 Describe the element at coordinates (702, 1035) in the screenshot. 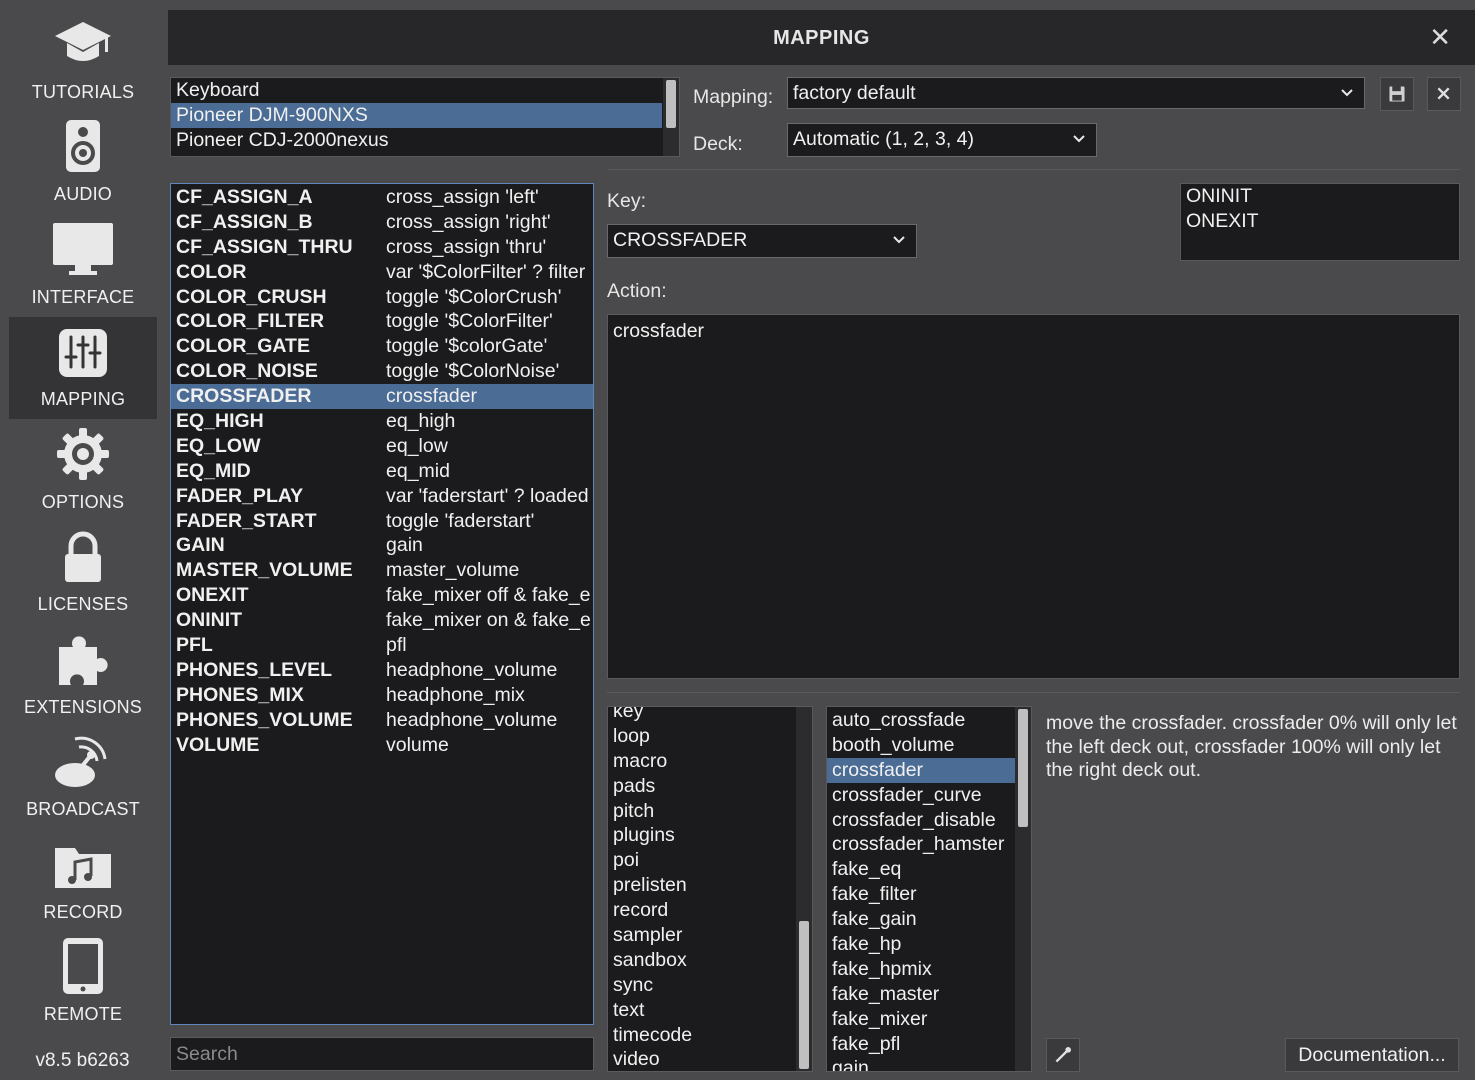

I see `category-item: timecode` at that location.